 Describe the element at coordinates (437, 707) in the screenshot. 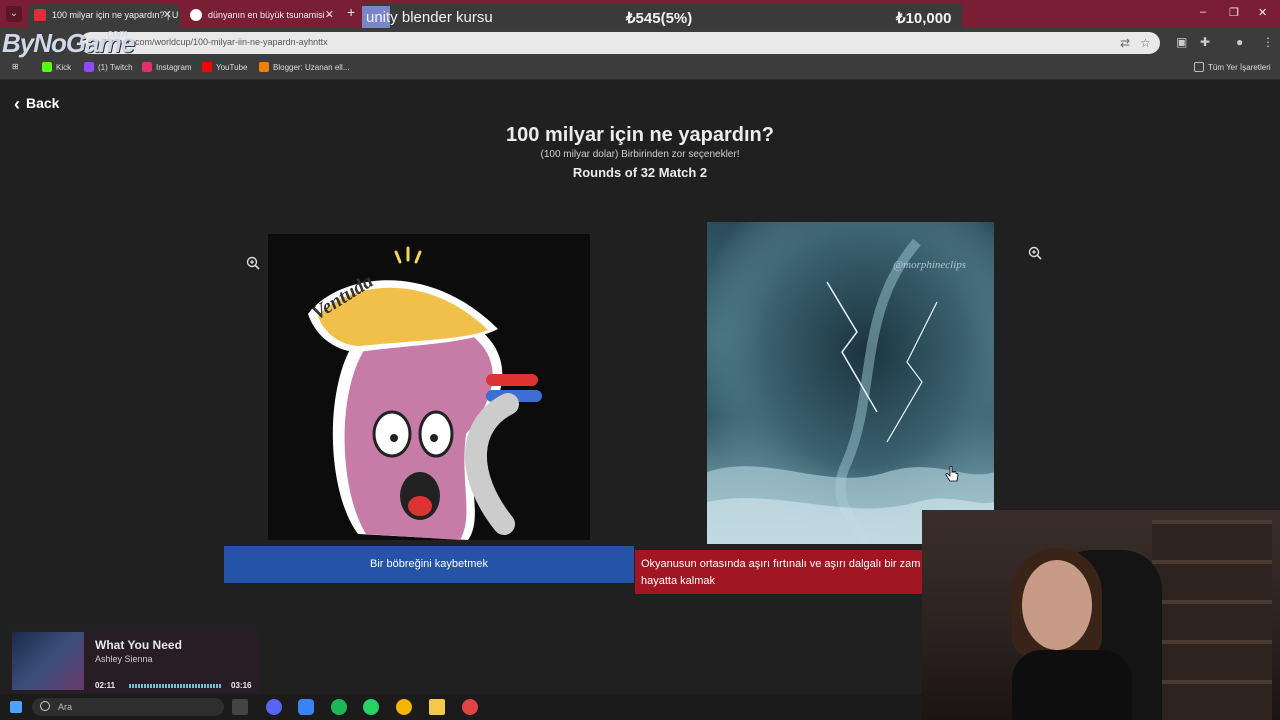

I see `file-explorer-icon` at that location.